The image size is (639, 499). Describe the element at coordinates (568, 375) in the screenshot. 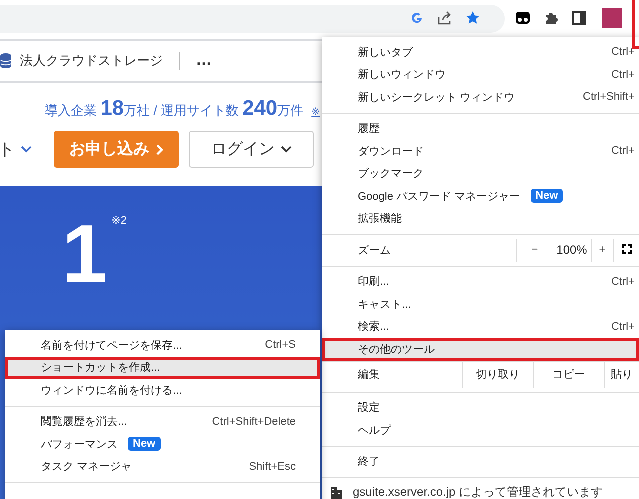

I see `edit-action-button: コピー` at that location.